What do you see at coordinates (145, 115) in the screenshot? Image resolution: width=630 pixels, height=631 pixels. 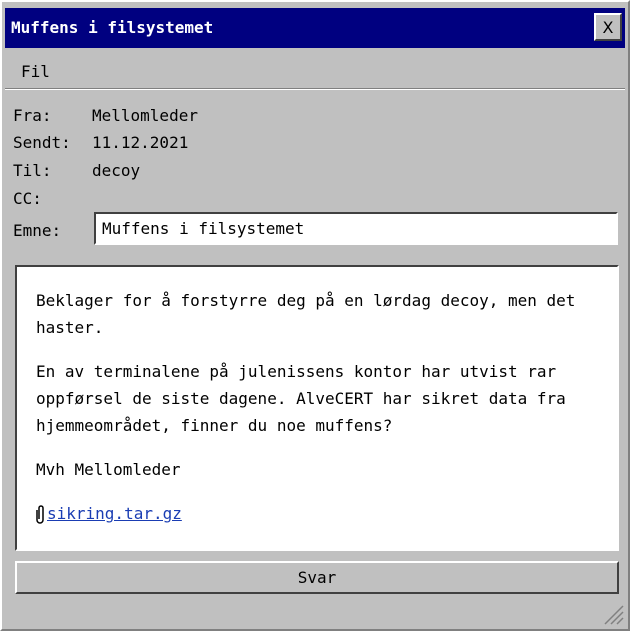 I see `from-value: Mellomleder` at bounding box center [145, 115].